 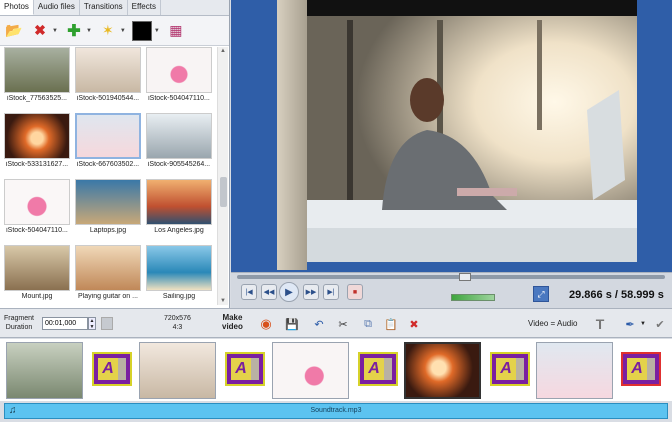 I want to click on save-icon: 💾, so click(x=292, y=324).